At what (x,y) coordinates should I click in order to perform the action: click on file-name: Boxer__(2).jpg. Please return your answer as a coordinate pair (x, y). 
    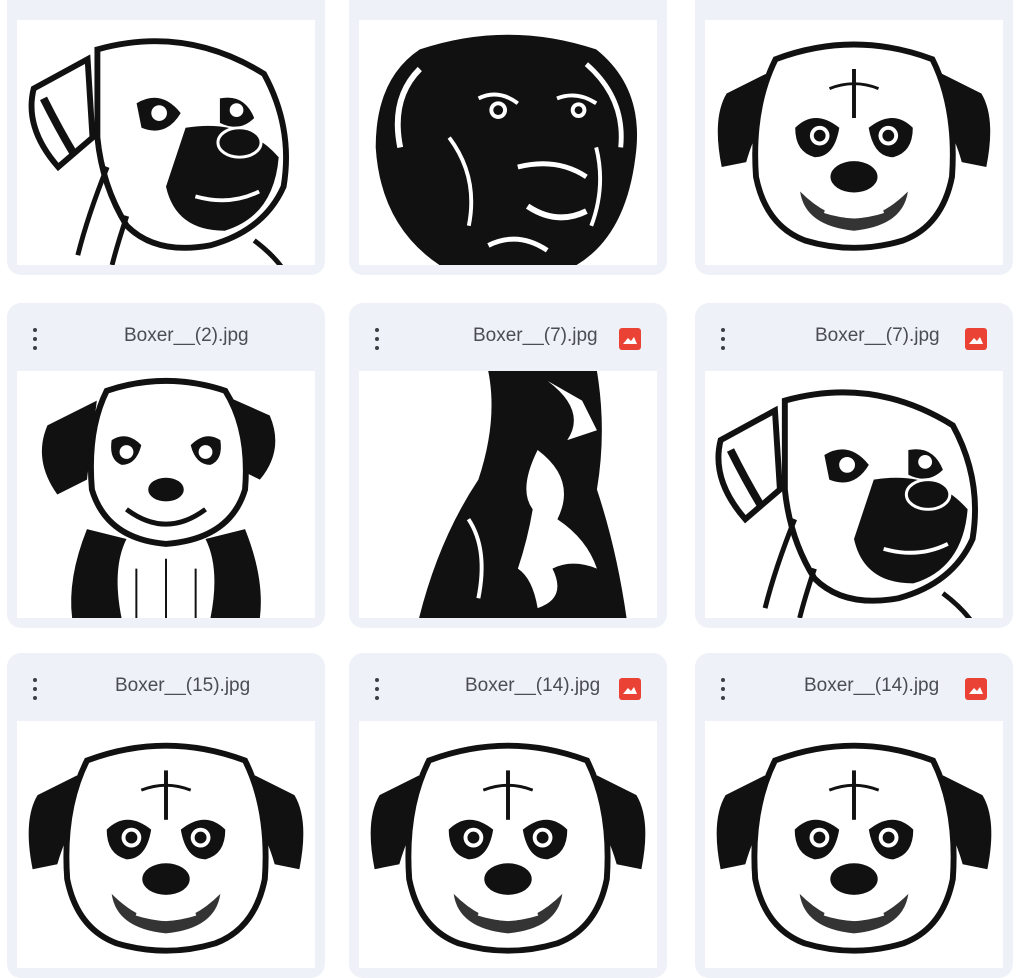
    Looking at the image, I should click on (186, 336).